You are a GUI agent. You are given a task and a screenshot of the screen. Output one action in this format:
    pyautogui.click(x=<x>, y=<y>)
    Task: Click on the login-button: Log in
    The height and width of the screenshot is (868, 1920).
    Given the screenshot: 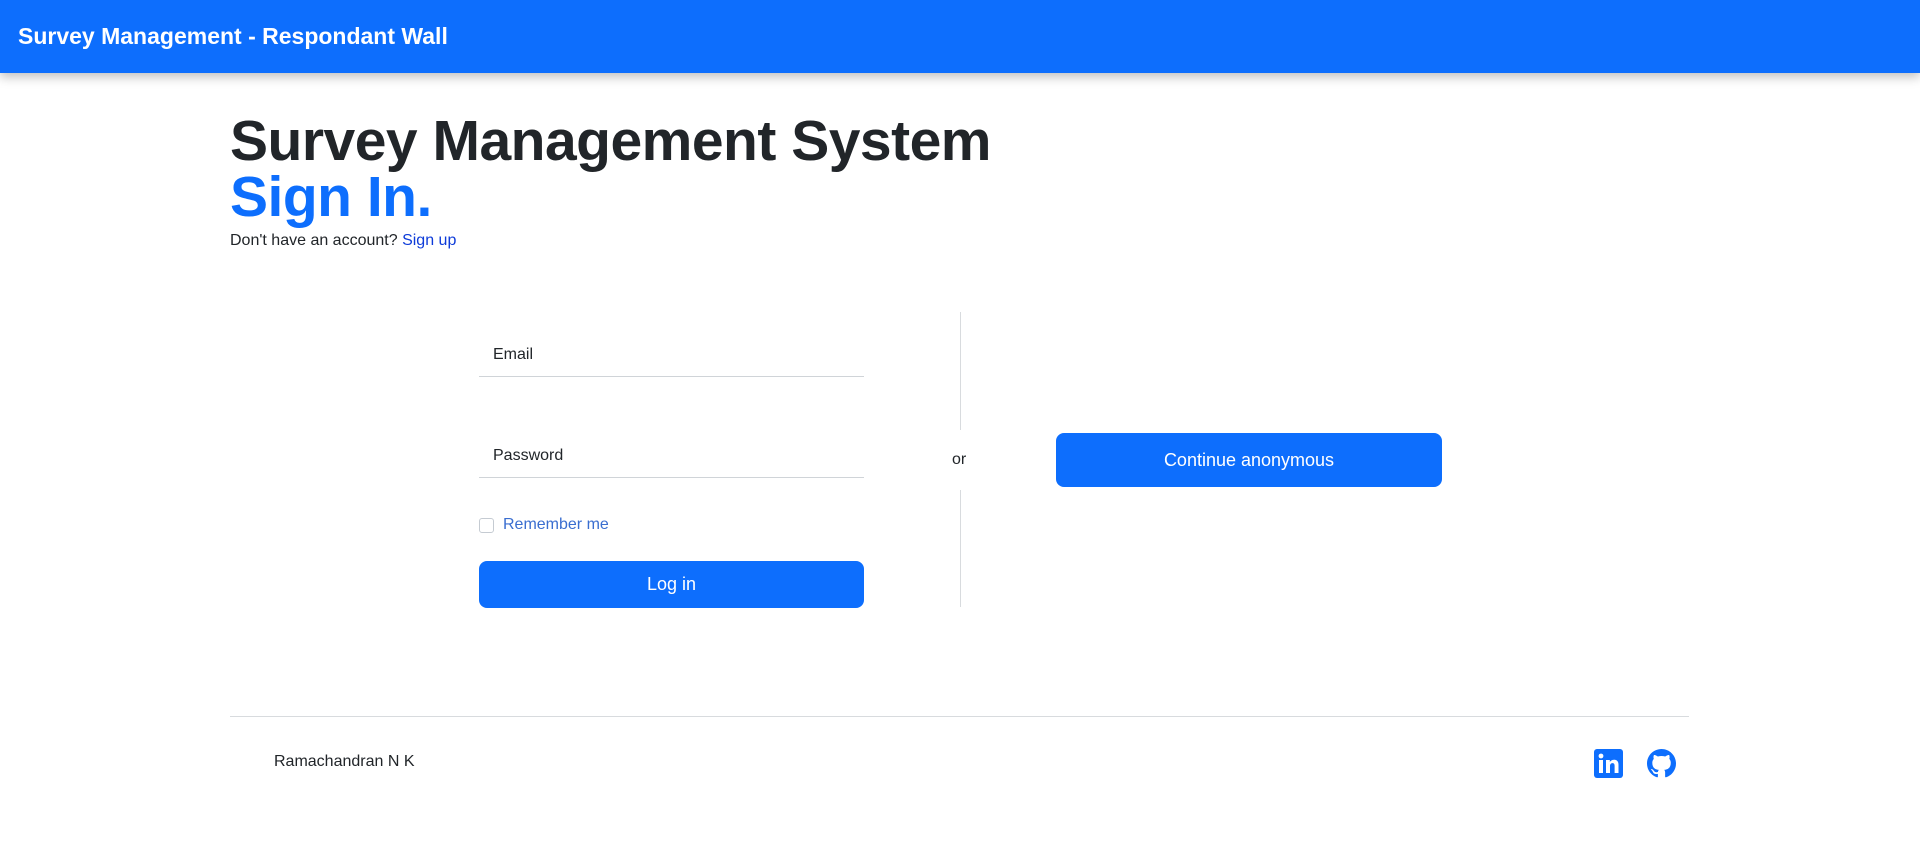 What is the action you would take?
    pyautogui.click(x=671, y=584)
    